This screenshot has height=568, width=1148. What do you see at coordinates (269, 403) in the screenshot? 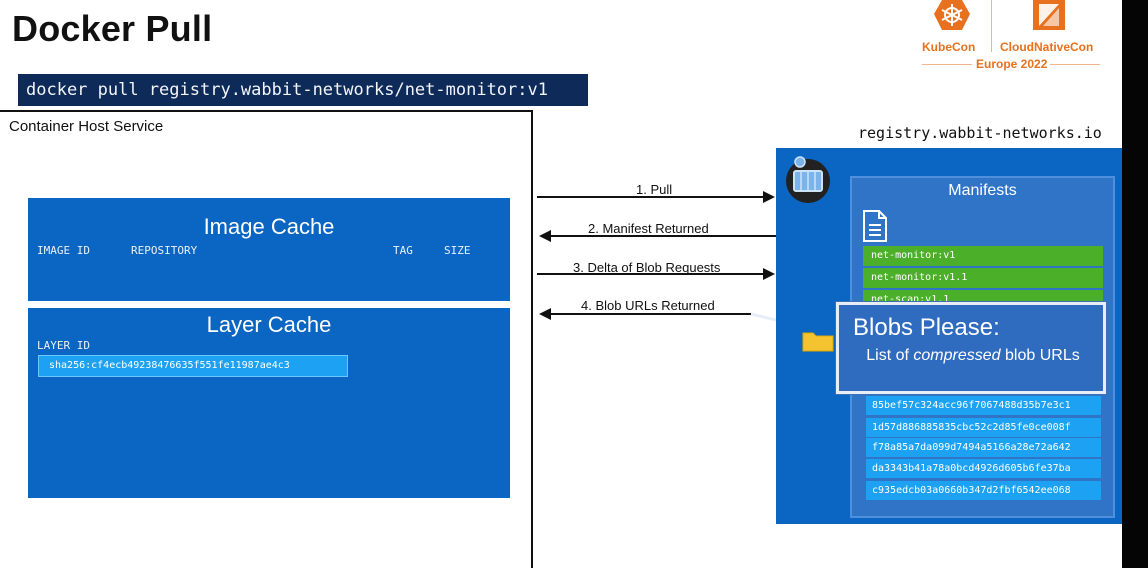
I see `layer-cache-panel: Layer Cache LAYER ID` at bounding box center [269, 403].